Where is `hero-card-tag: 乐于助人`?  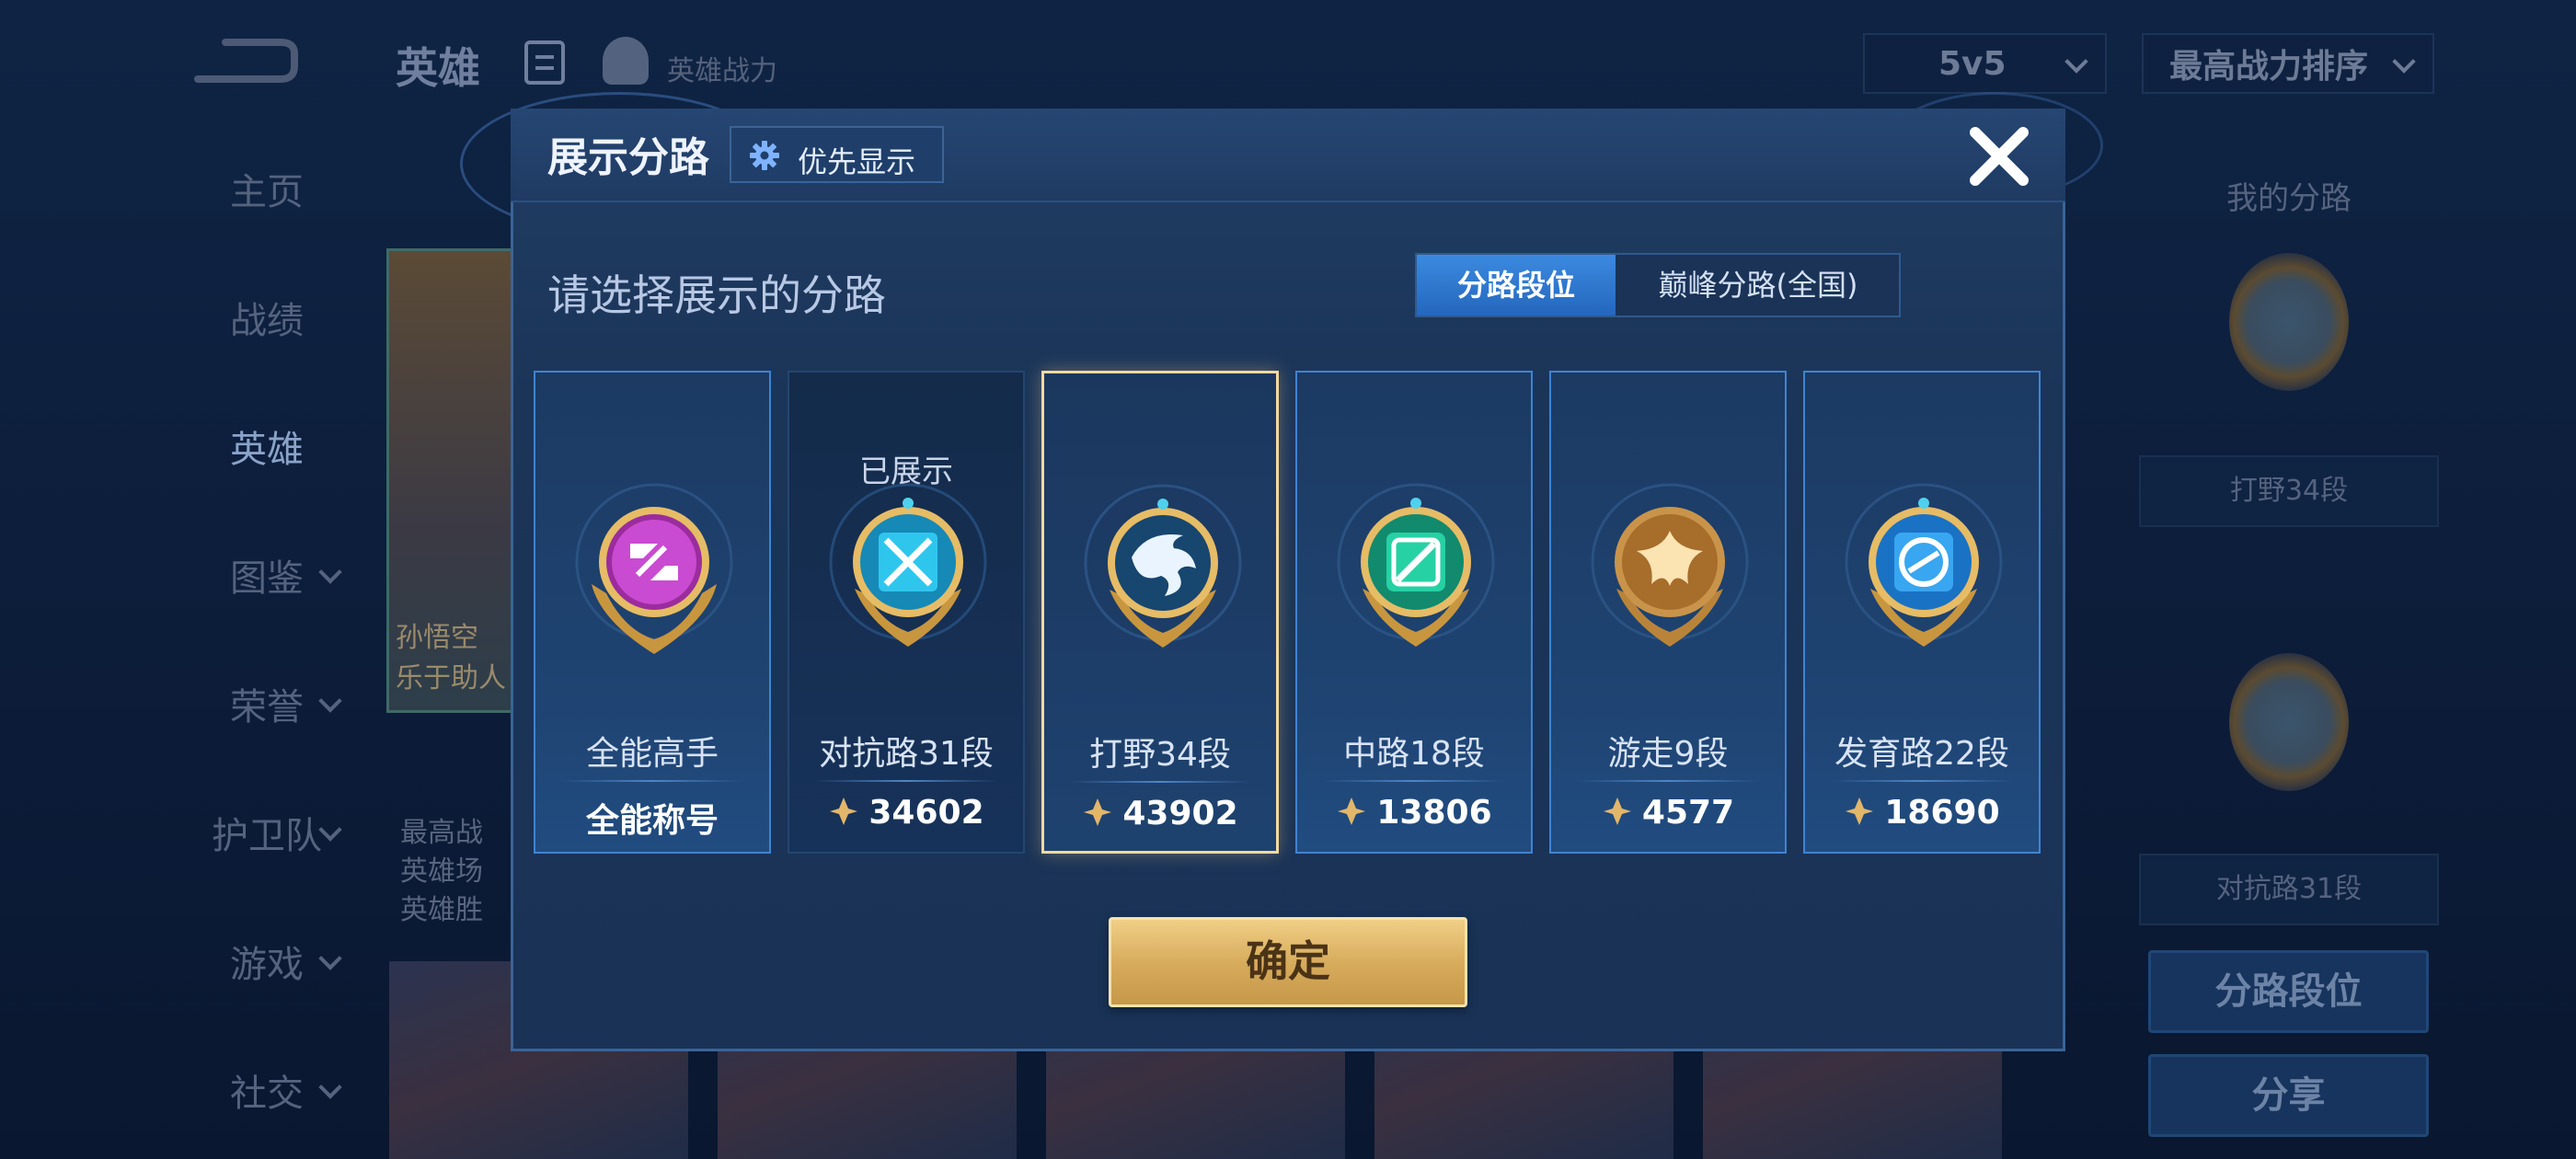 hero-card-tag: 乐于助人 is located at coordinates (451, 678).